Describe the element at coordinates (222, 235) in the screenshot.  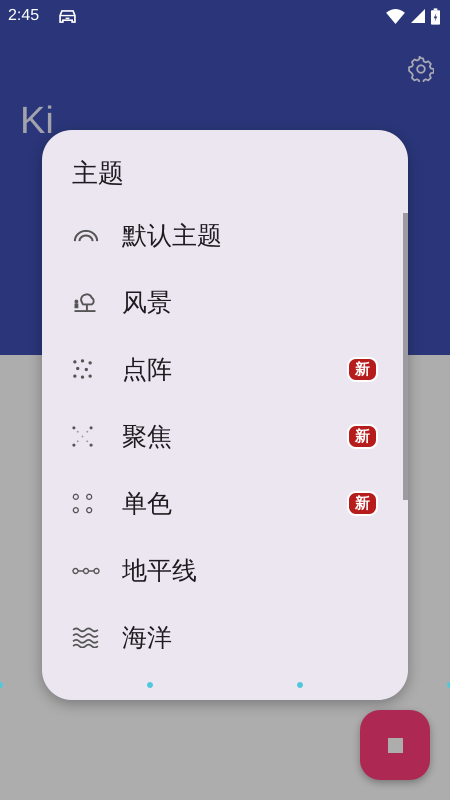
I see `theme-option: 默认主题` at that location.